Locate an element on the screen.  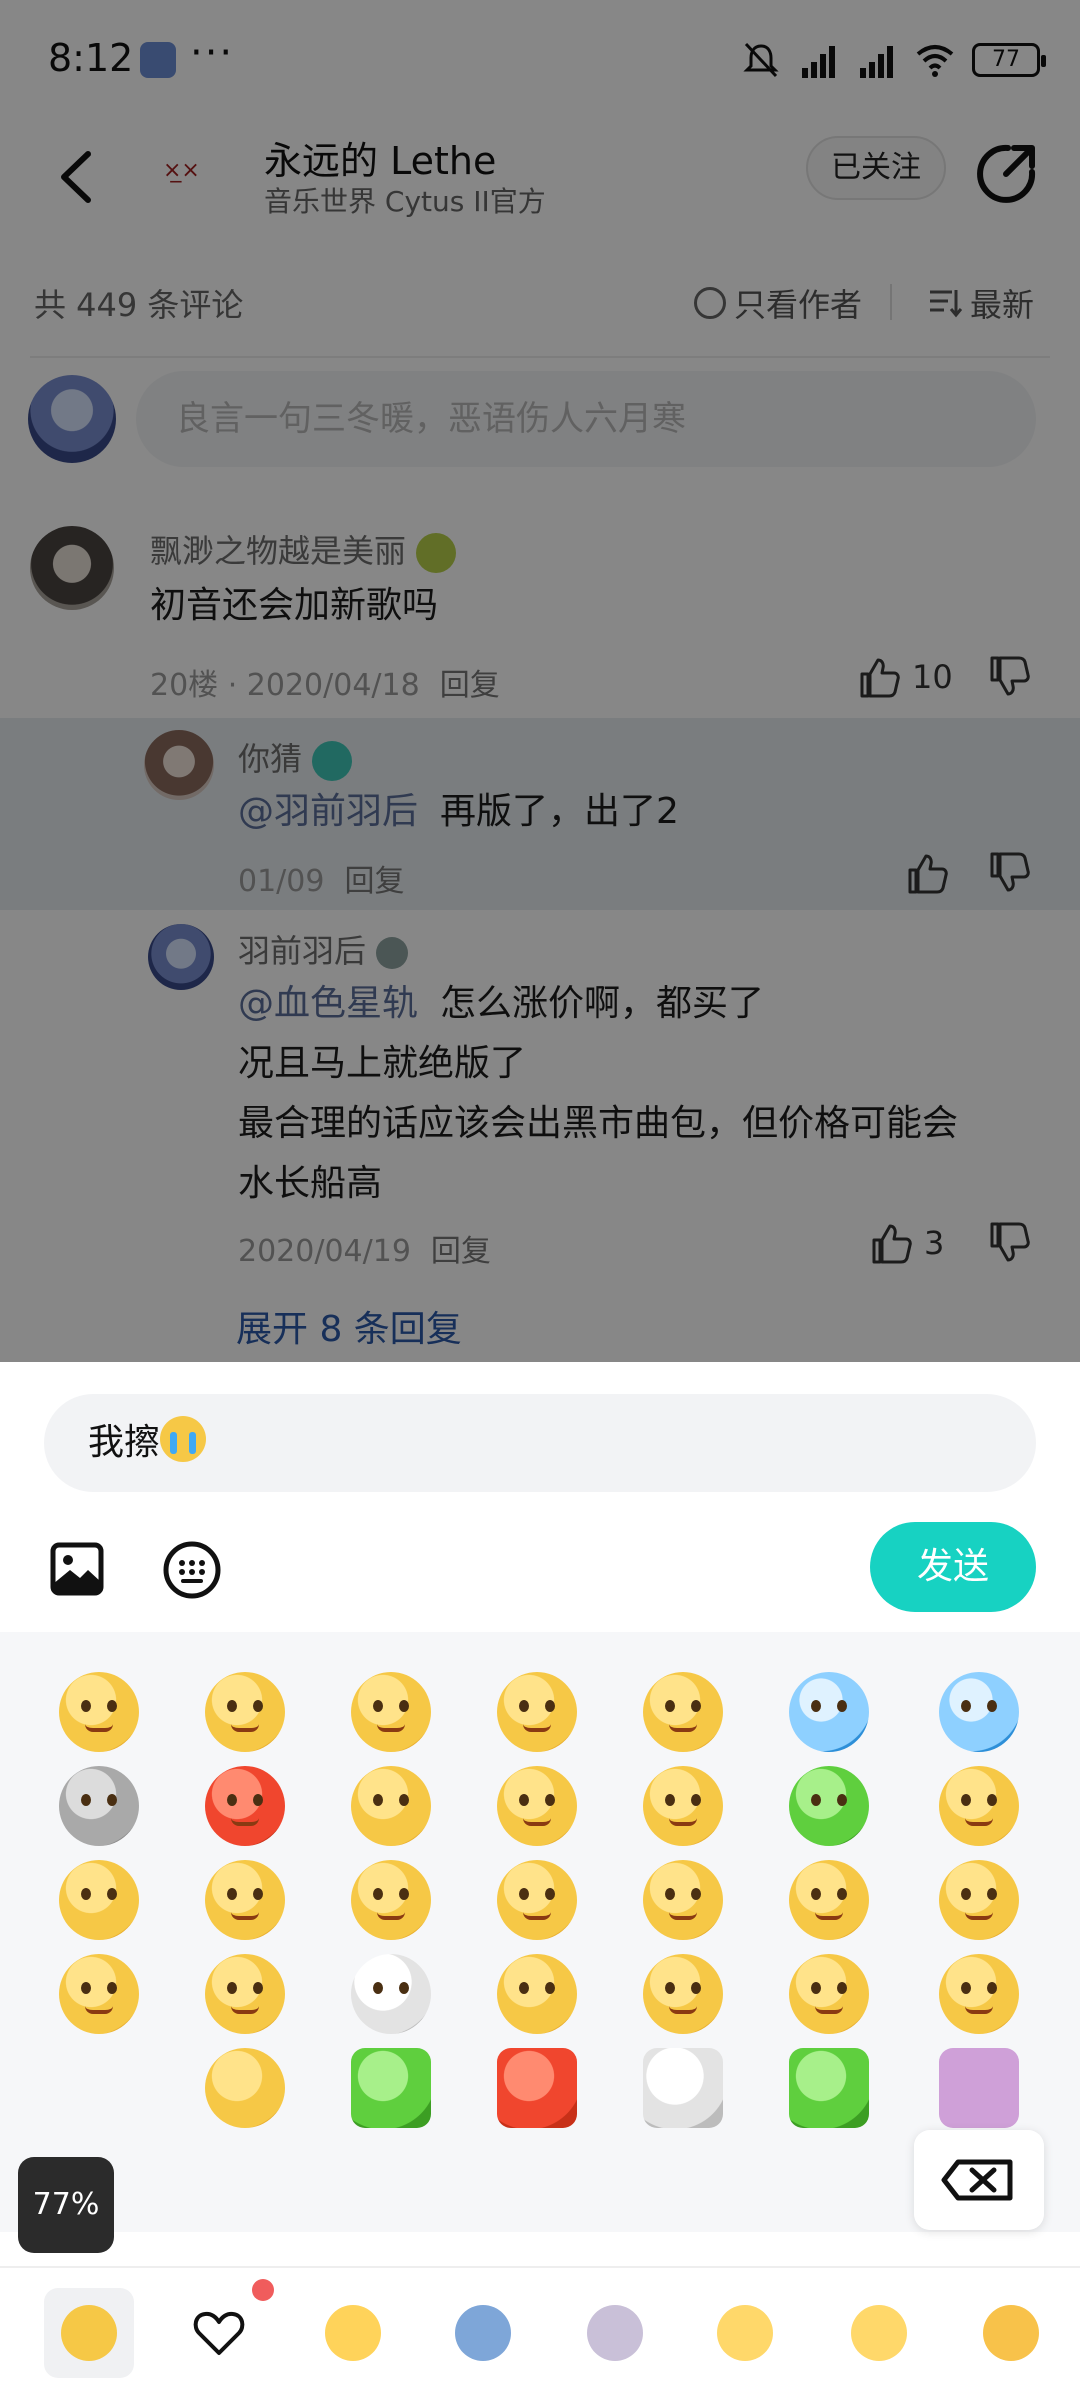
tab-favorites is located at coordinates (219, 2333).